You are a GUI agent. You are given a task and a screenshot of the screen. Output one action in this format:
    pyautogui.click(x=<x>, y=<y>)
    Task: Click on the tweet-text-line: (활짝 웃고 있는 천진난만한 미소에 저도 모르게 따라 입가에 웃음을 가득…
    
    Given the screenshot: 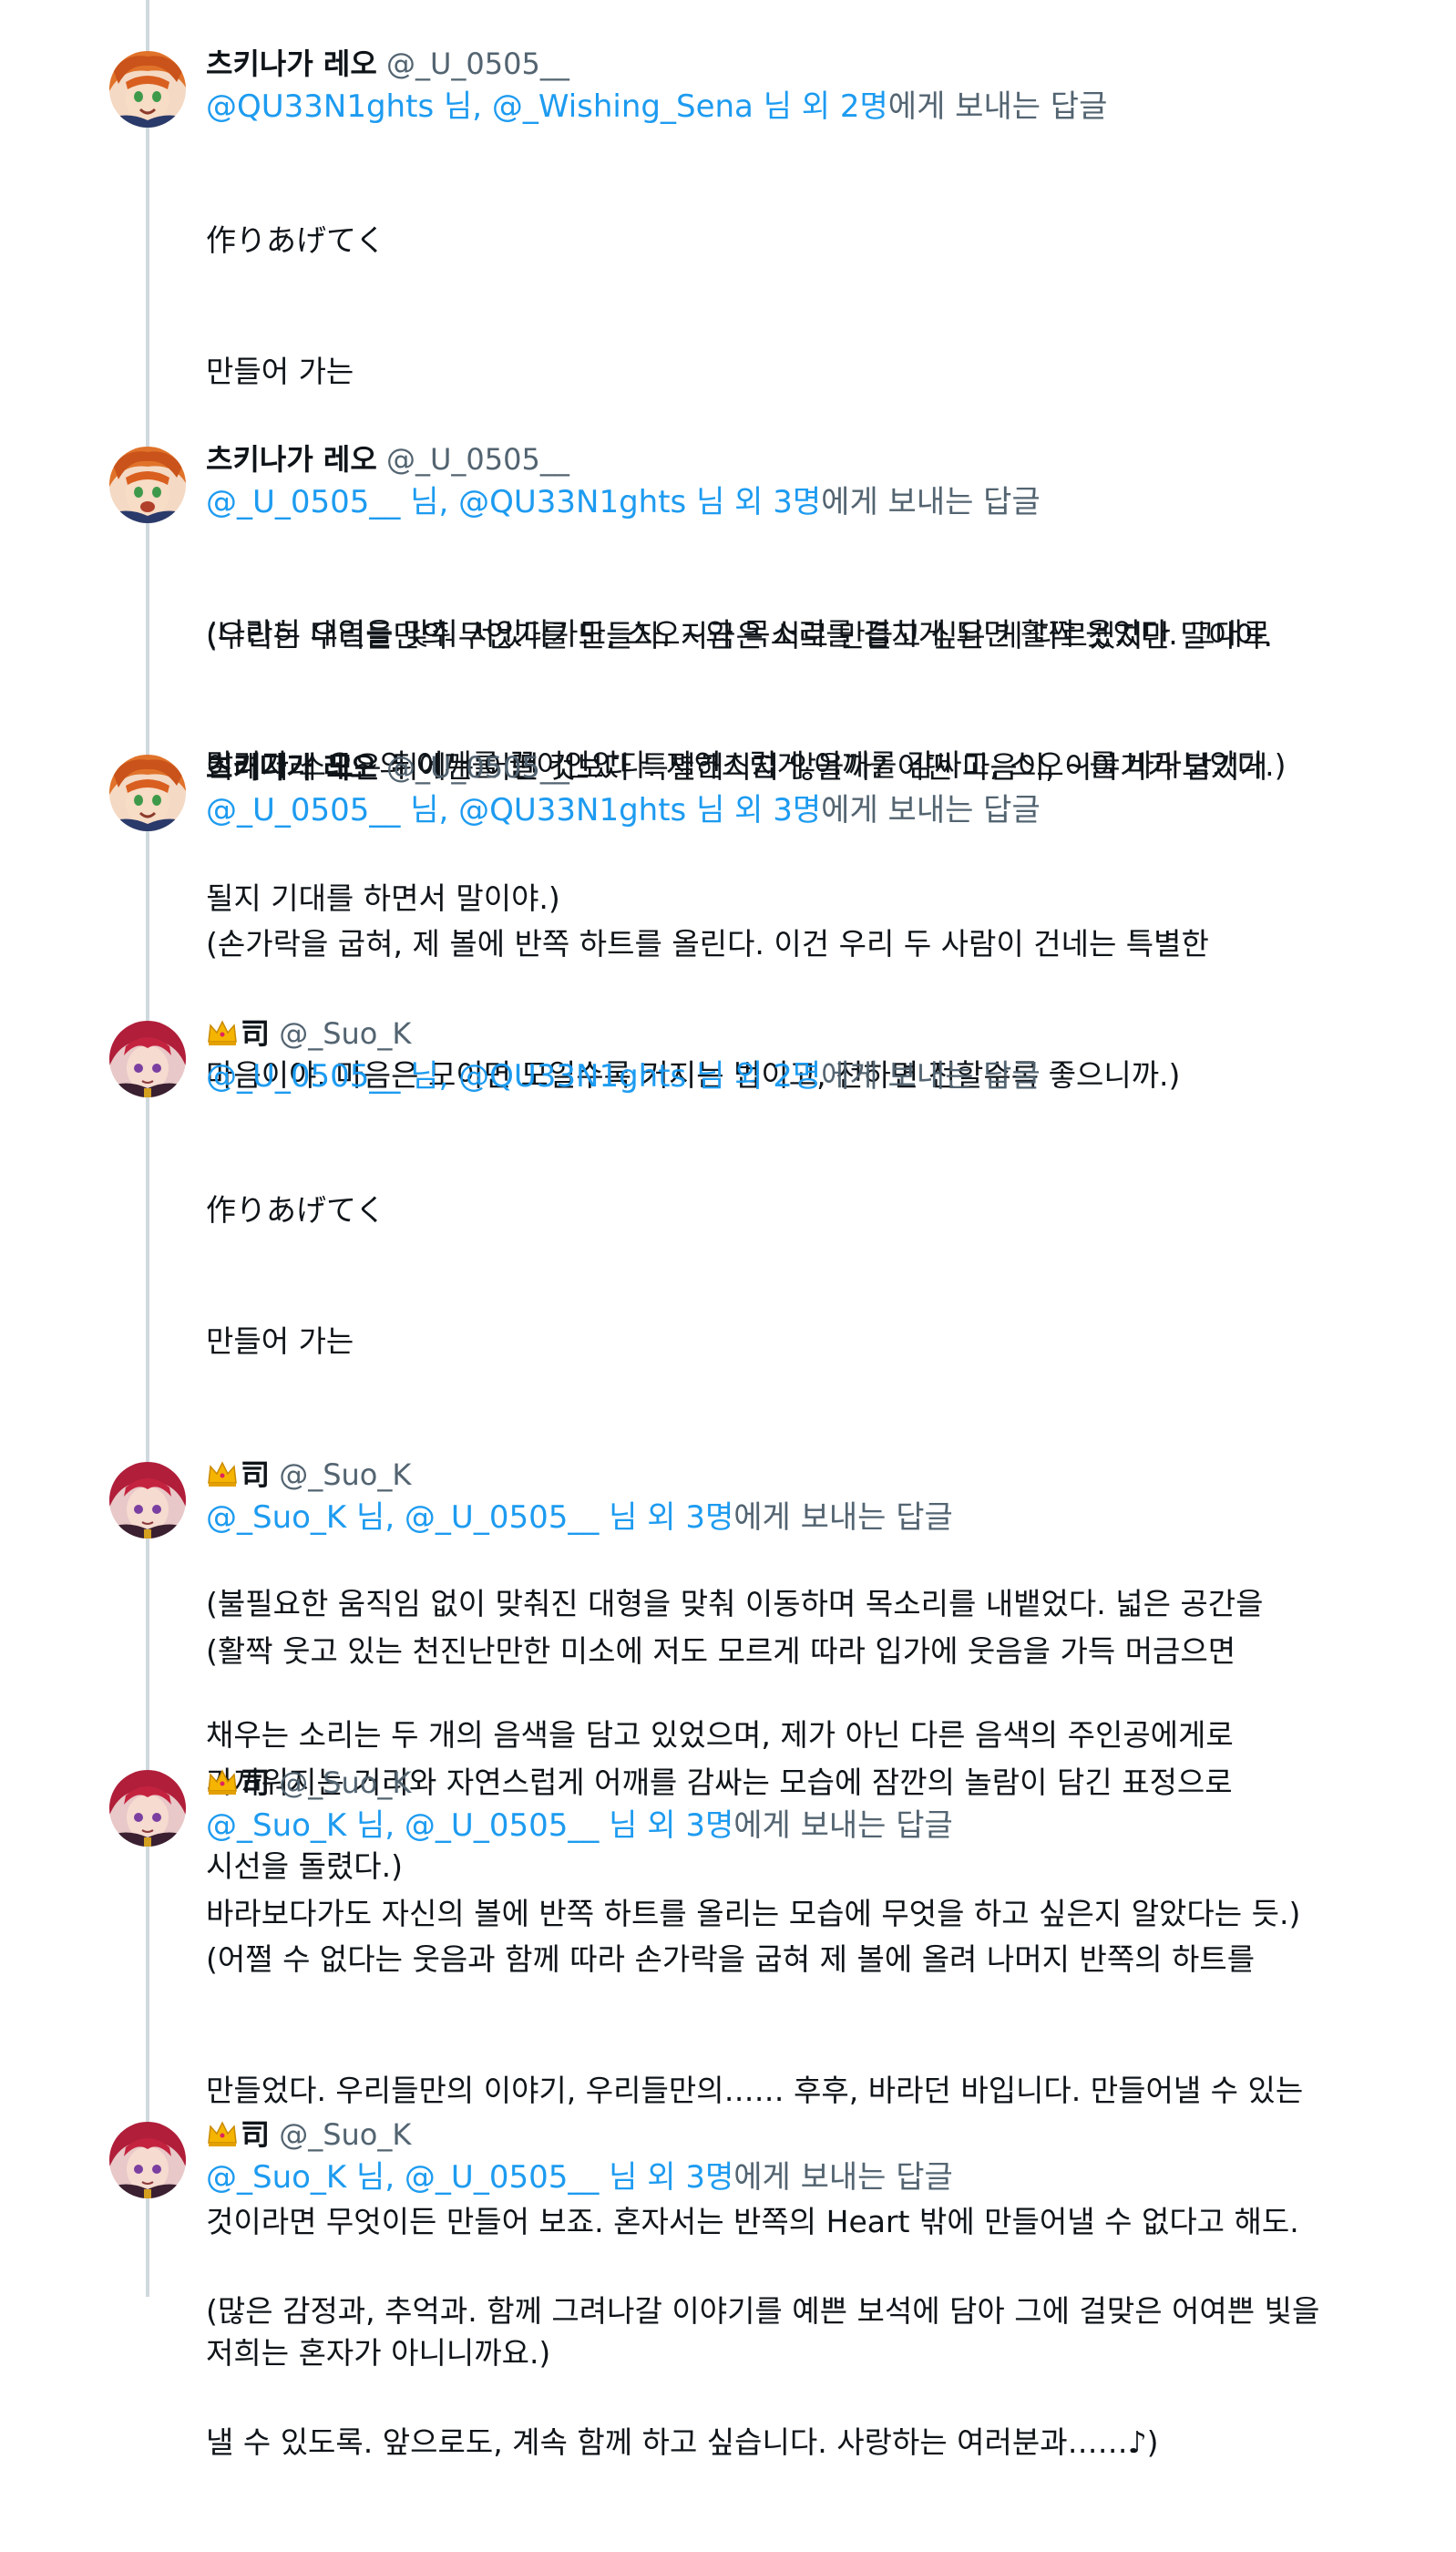 What is the action you would take?
    pyautogui.click(x=721, y=1651)
    